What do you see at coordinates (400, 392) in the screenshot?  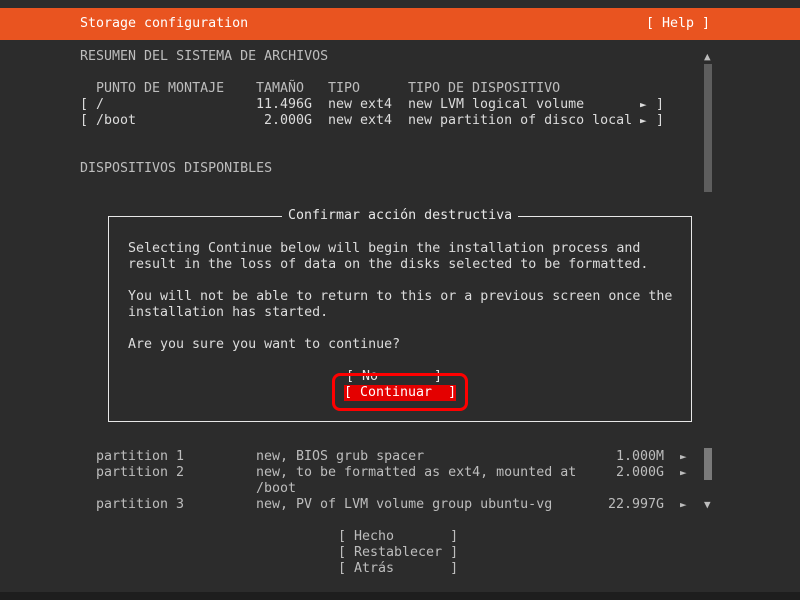 I see `highlight-annotation` at bounding box center [400, 392].